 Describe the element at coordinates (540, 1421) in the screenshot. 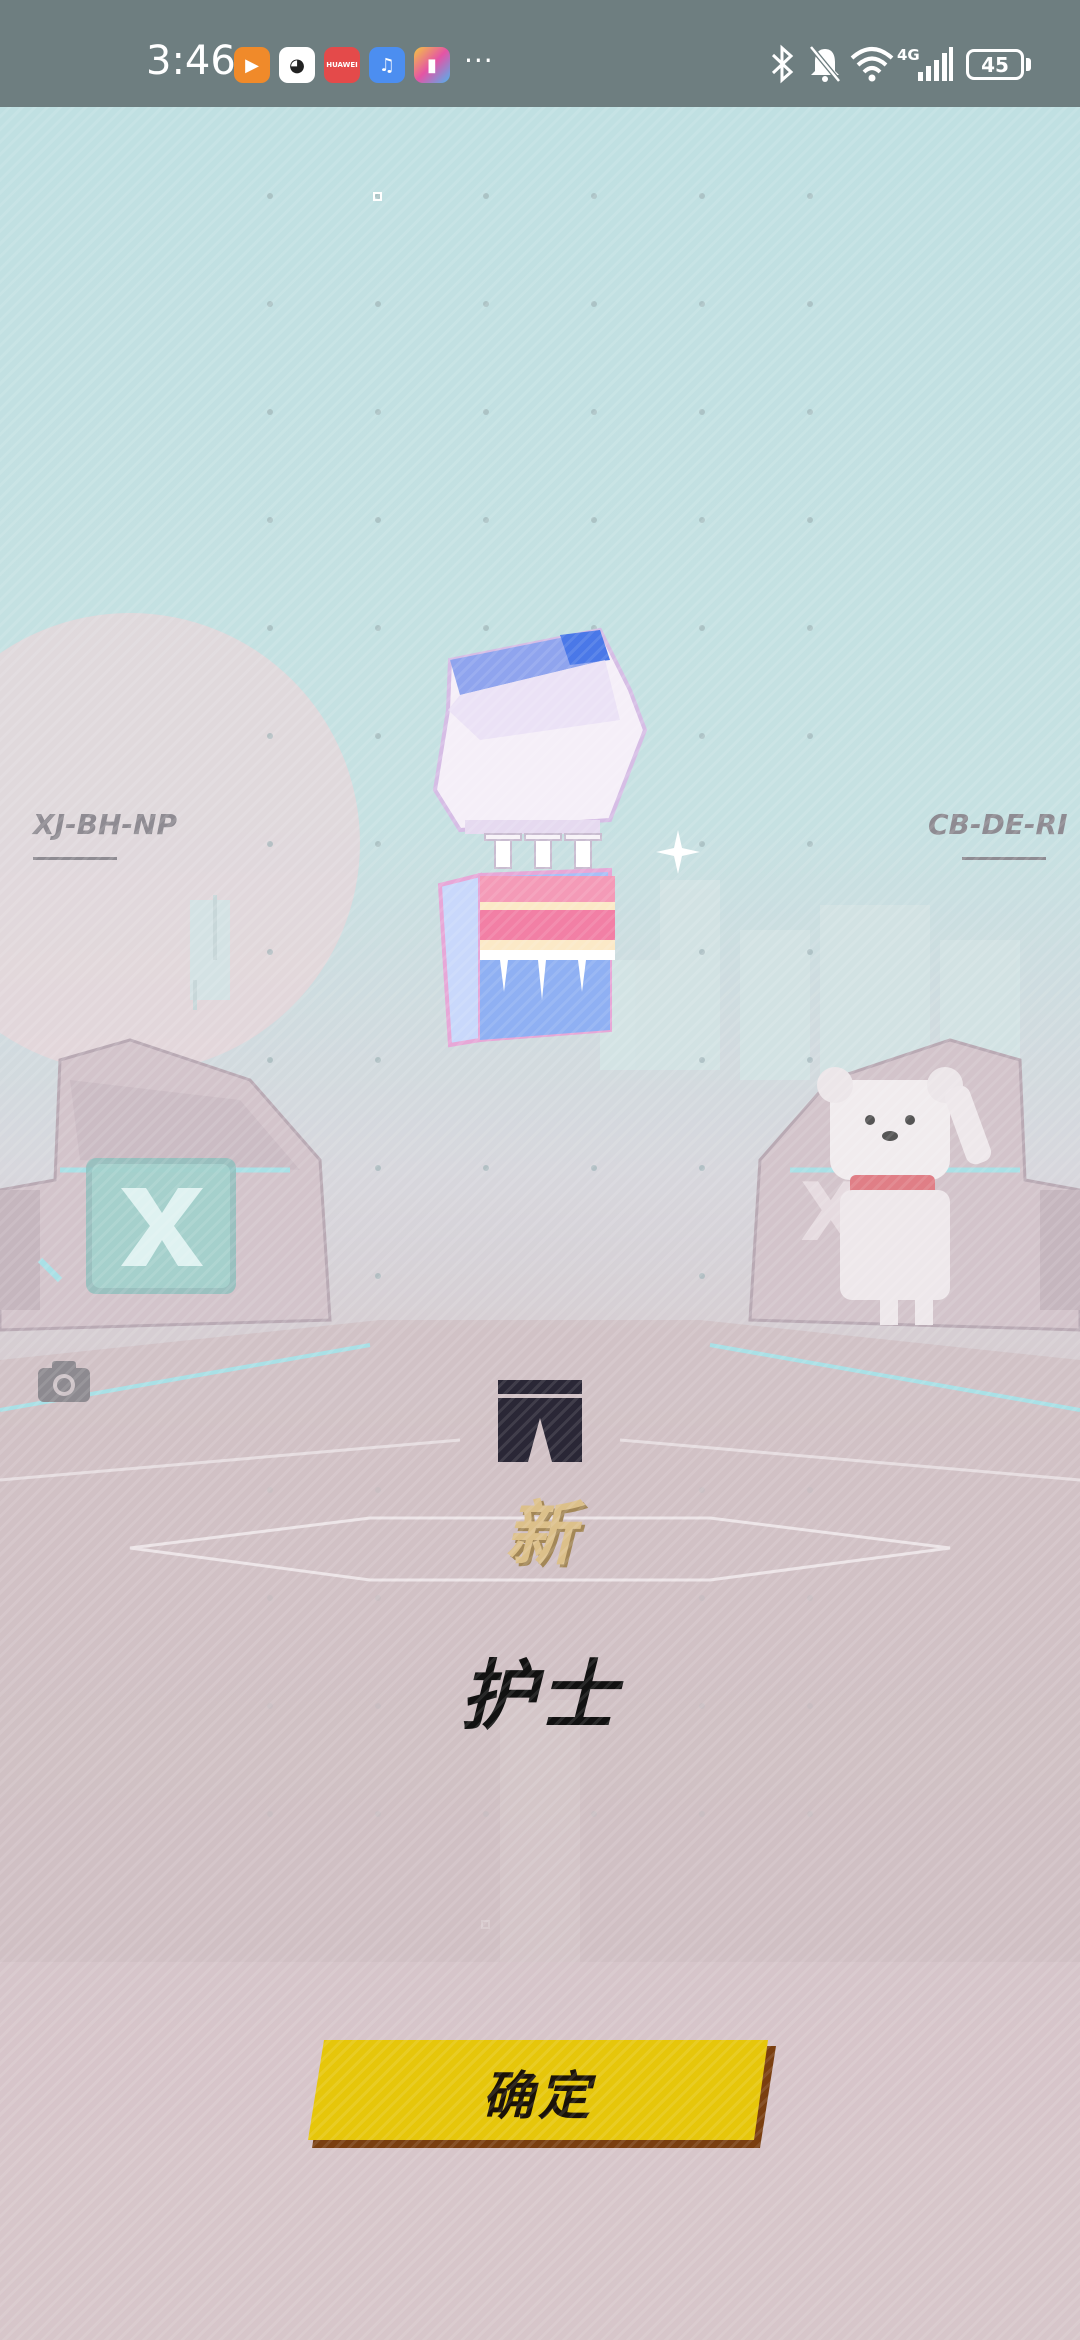

I see `pants-category-icon` at that location.